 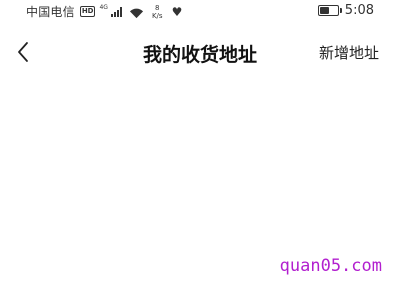 What do you see at coordinates (116, 11) in the screenshot?
I see `signal-icon` at bounding box center [116, 11].